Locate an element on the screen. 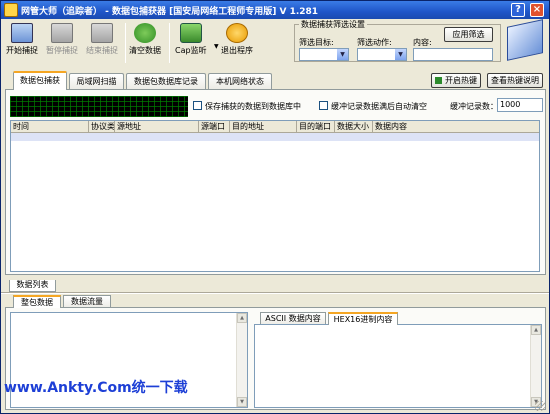  filter-target-label: 筛选目标: is located at coordinates (316, 42).